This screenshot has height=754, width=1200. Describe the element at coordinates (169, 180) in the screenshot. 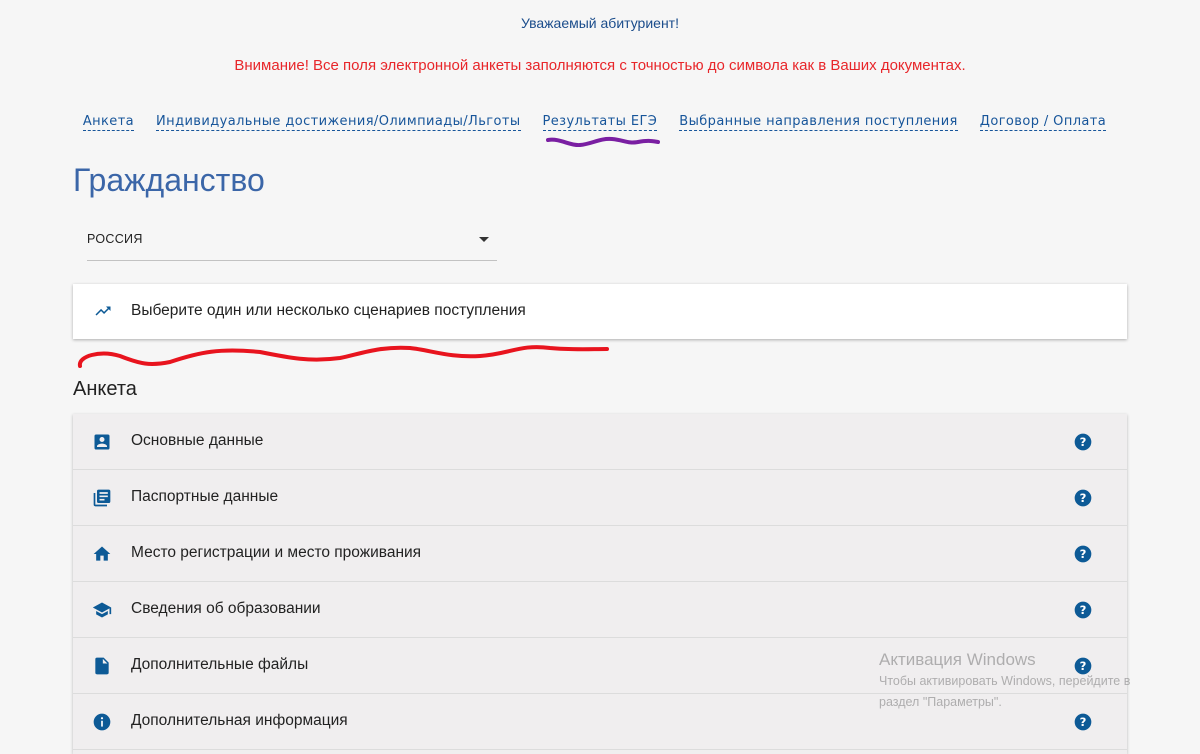

I see `citizenship-title: Гражданство` at that location.